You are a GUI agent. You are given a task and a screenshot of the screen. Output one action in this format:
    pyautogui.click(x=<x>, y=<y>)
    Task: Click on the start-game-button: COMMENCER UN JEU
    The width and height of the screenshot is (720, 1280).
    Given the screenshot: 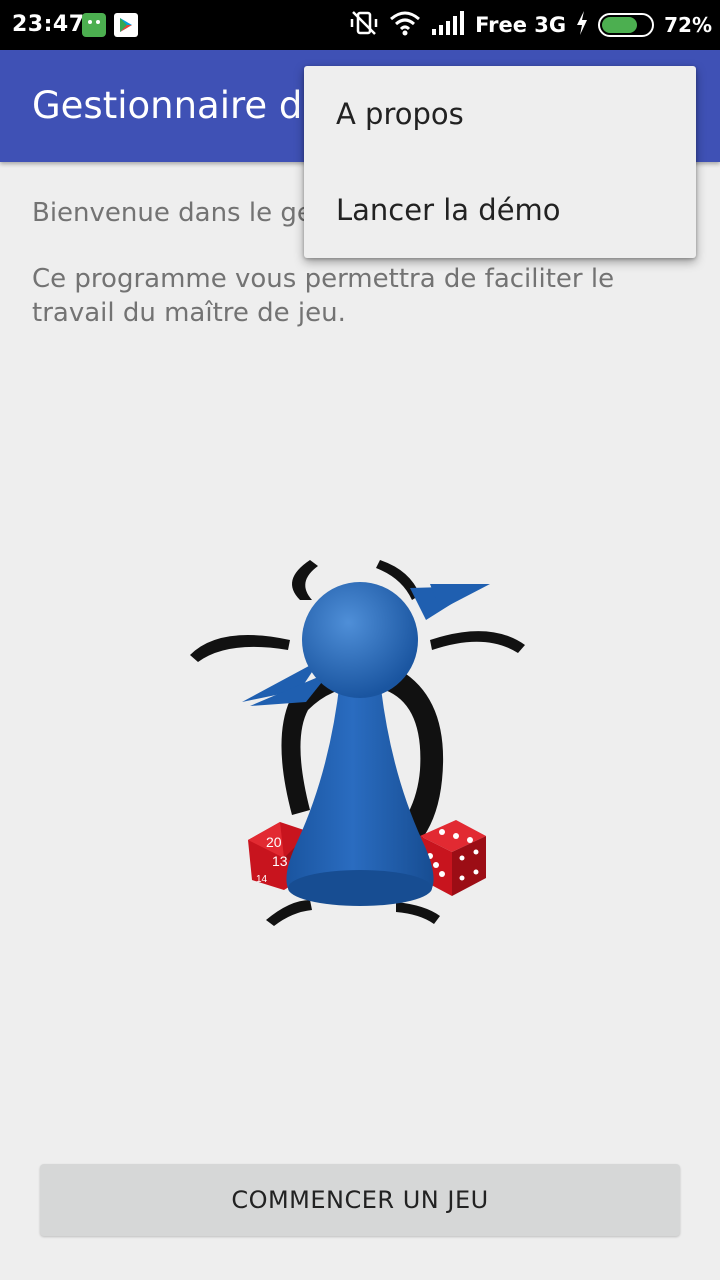 What is the action you would take?
    pyautogui.click(x=360, y=1200)
    